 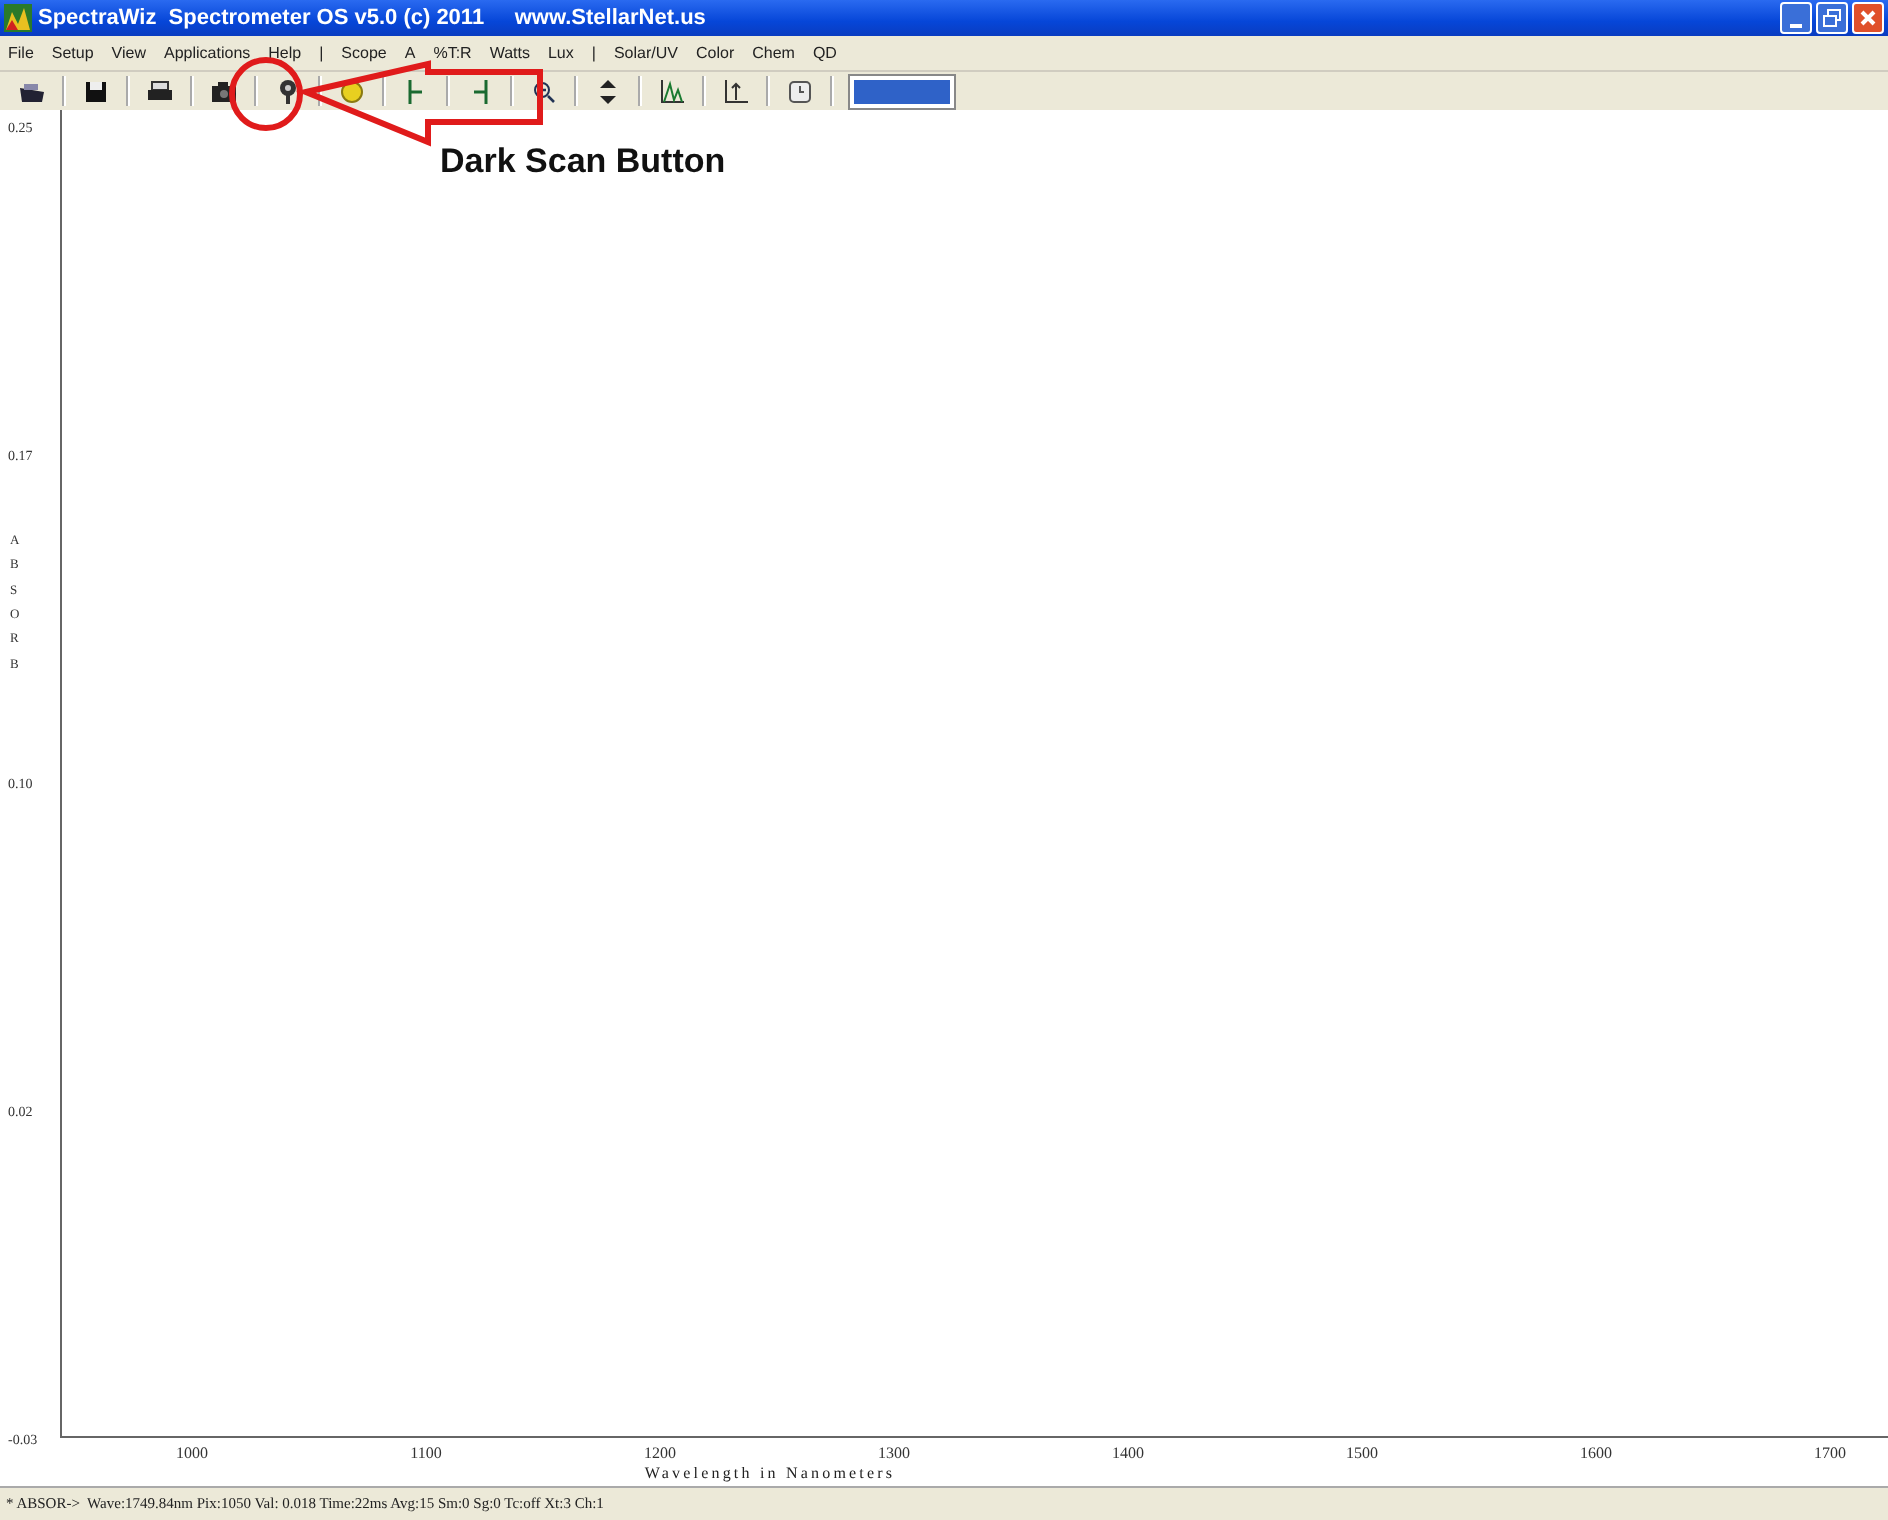 What do you see at coordinates (894, 1453) in the screenshot?
I see `x-tick-label: 1300` at bounding box center [894, 1453].